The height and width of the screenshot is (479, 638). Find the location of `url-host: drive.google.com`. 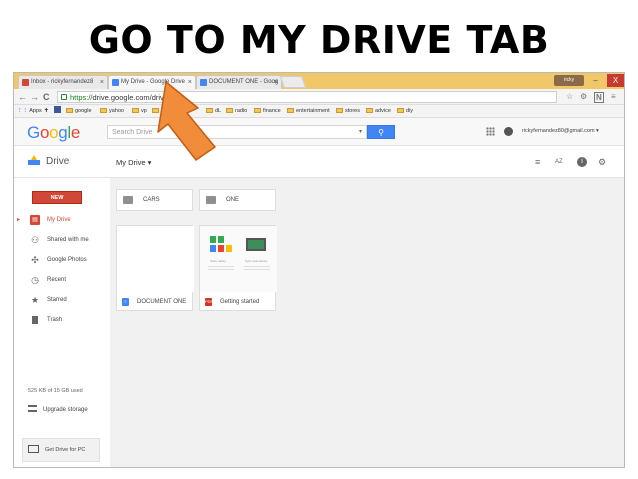

url-host: drive.google.com is located at coordinates (121, 97).